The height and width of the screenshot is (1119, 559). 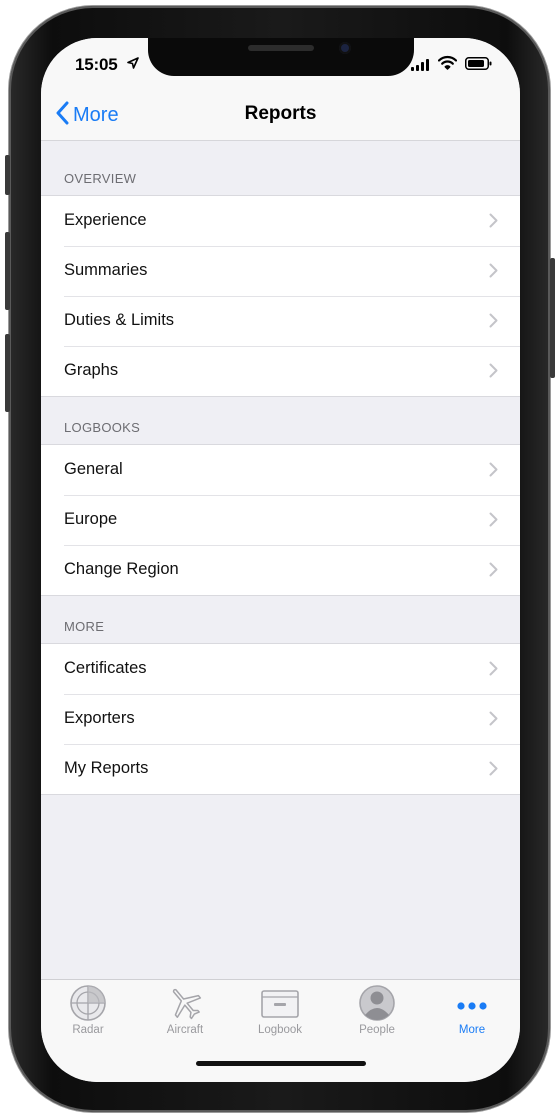 I want to click on front-camera, so click(x=345, y=48).